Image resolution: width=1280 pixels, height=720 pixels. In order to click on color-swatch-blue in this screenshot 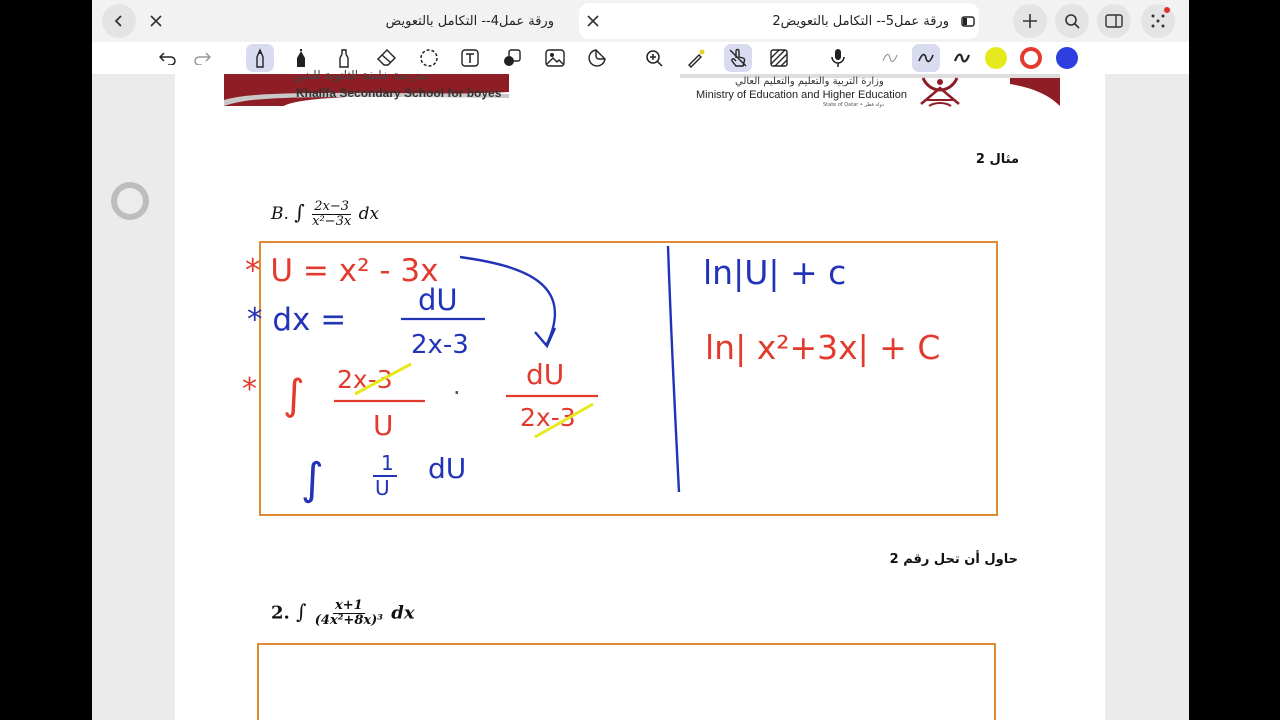, I will do `click(1067, 58)`.